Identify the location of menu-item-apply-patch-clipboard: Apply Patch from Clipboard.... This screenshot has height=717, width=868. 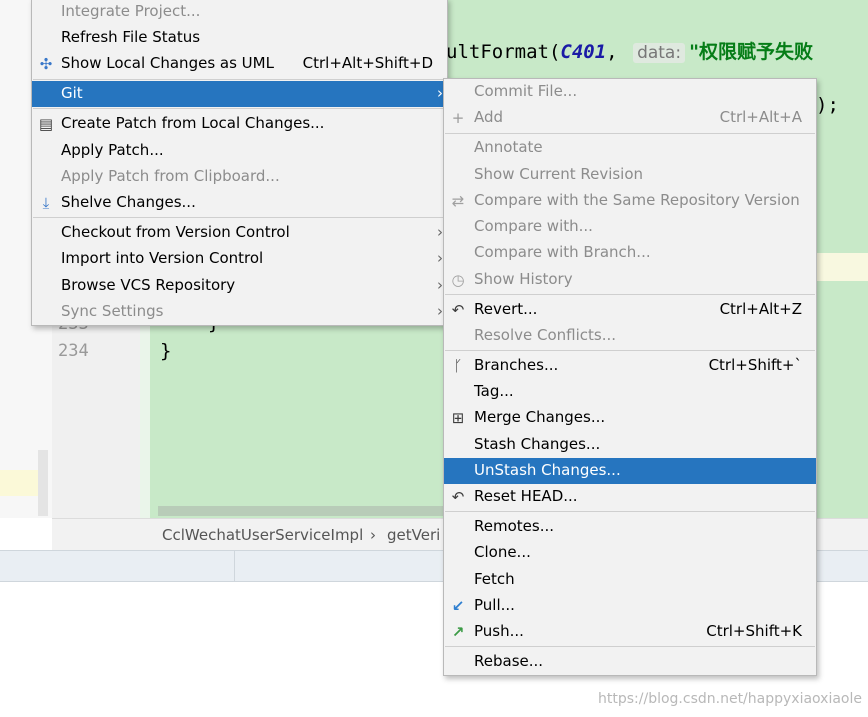
(239, 177).